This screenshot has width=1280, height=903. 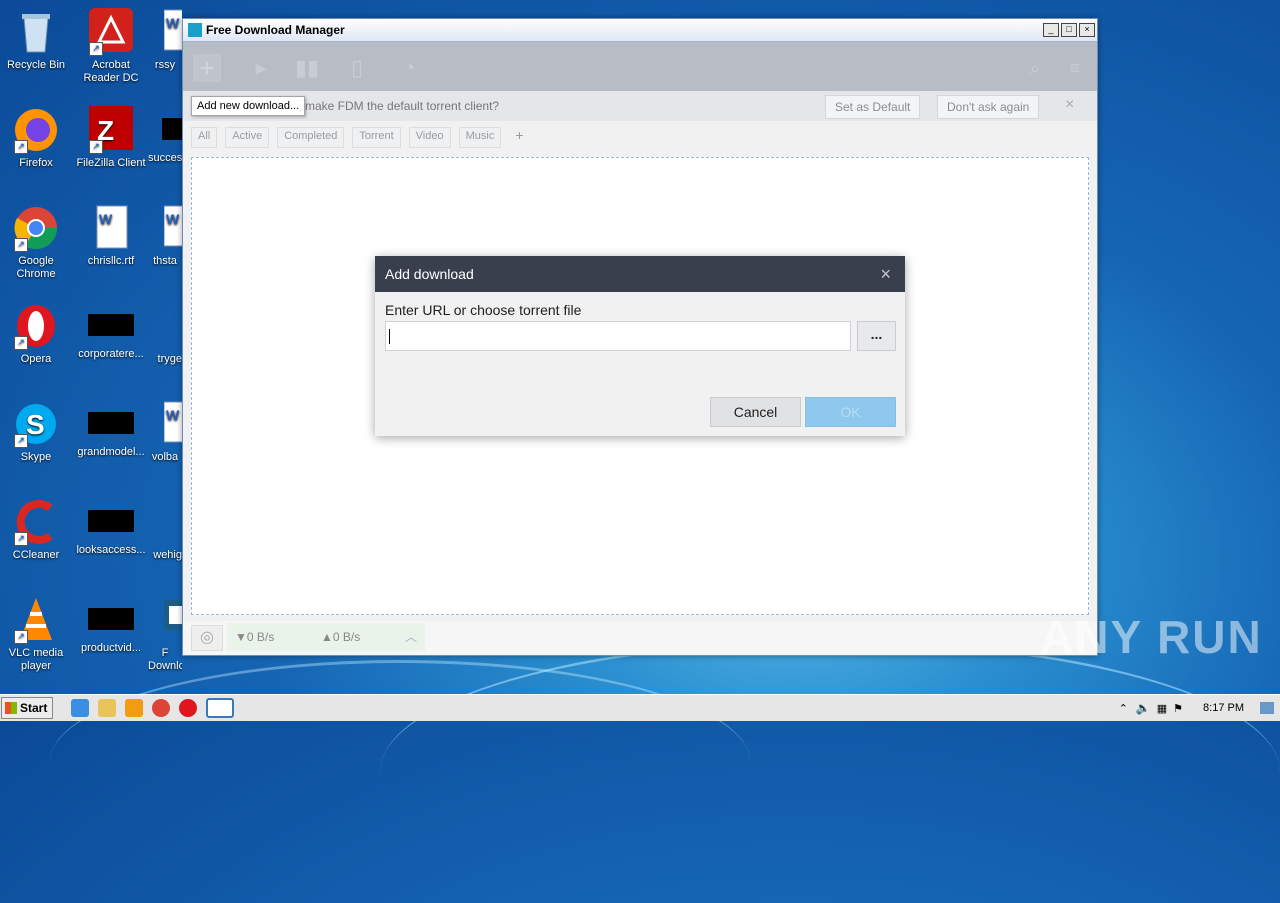 I want to click on network-icon: ▦, so click(x=1162, y=708).